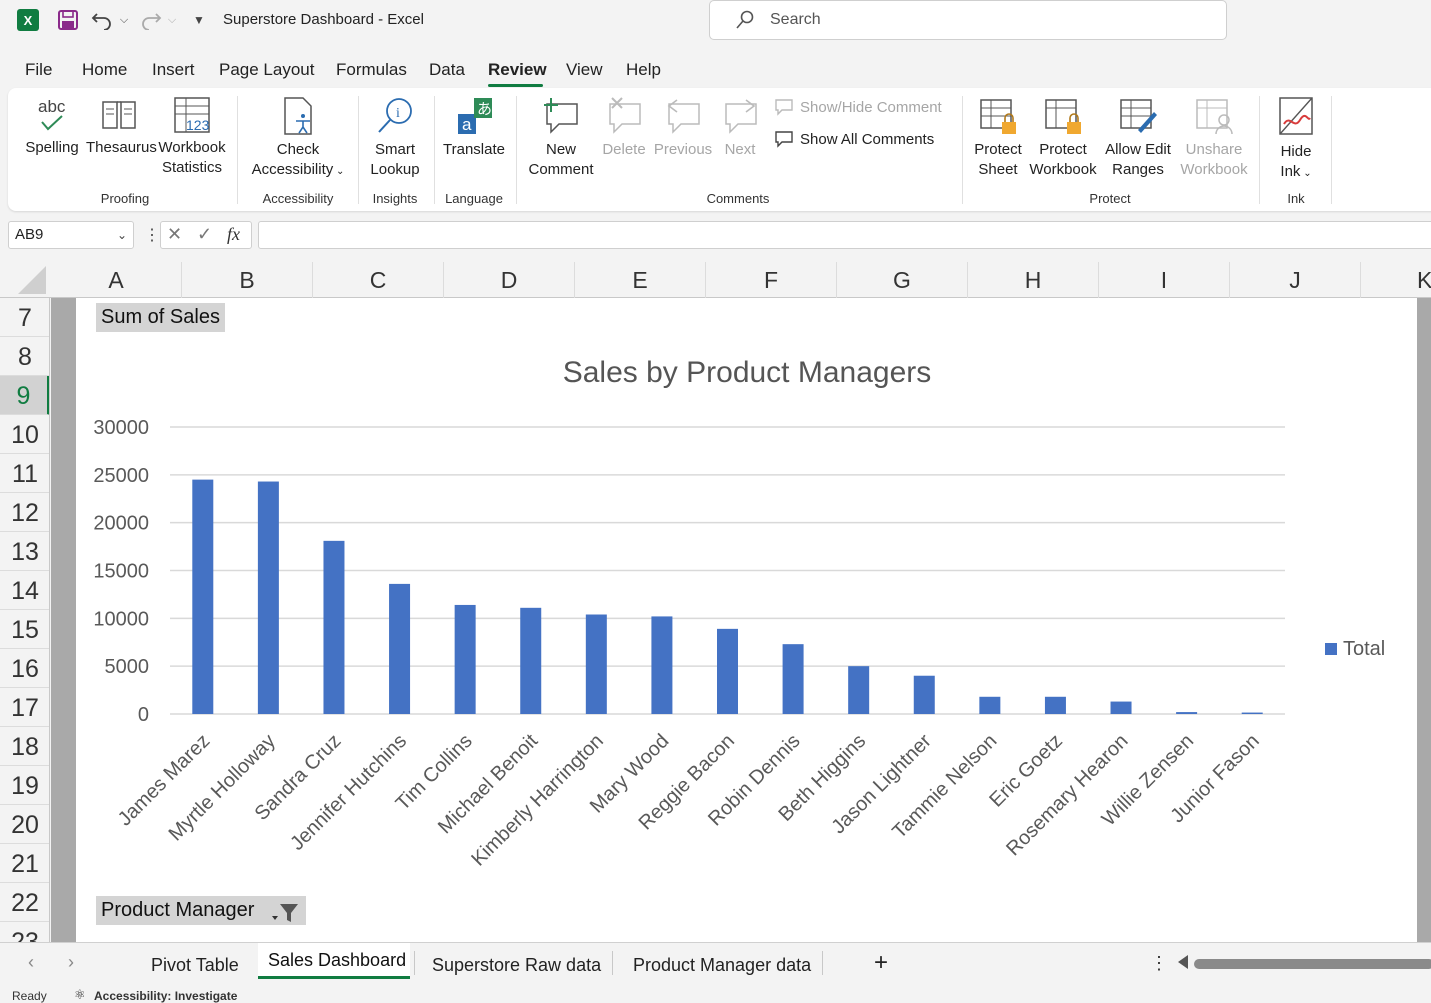 This screenshot has height=1003, width=1431. I want to click on bar-jason-lightner, so click(924, 694).